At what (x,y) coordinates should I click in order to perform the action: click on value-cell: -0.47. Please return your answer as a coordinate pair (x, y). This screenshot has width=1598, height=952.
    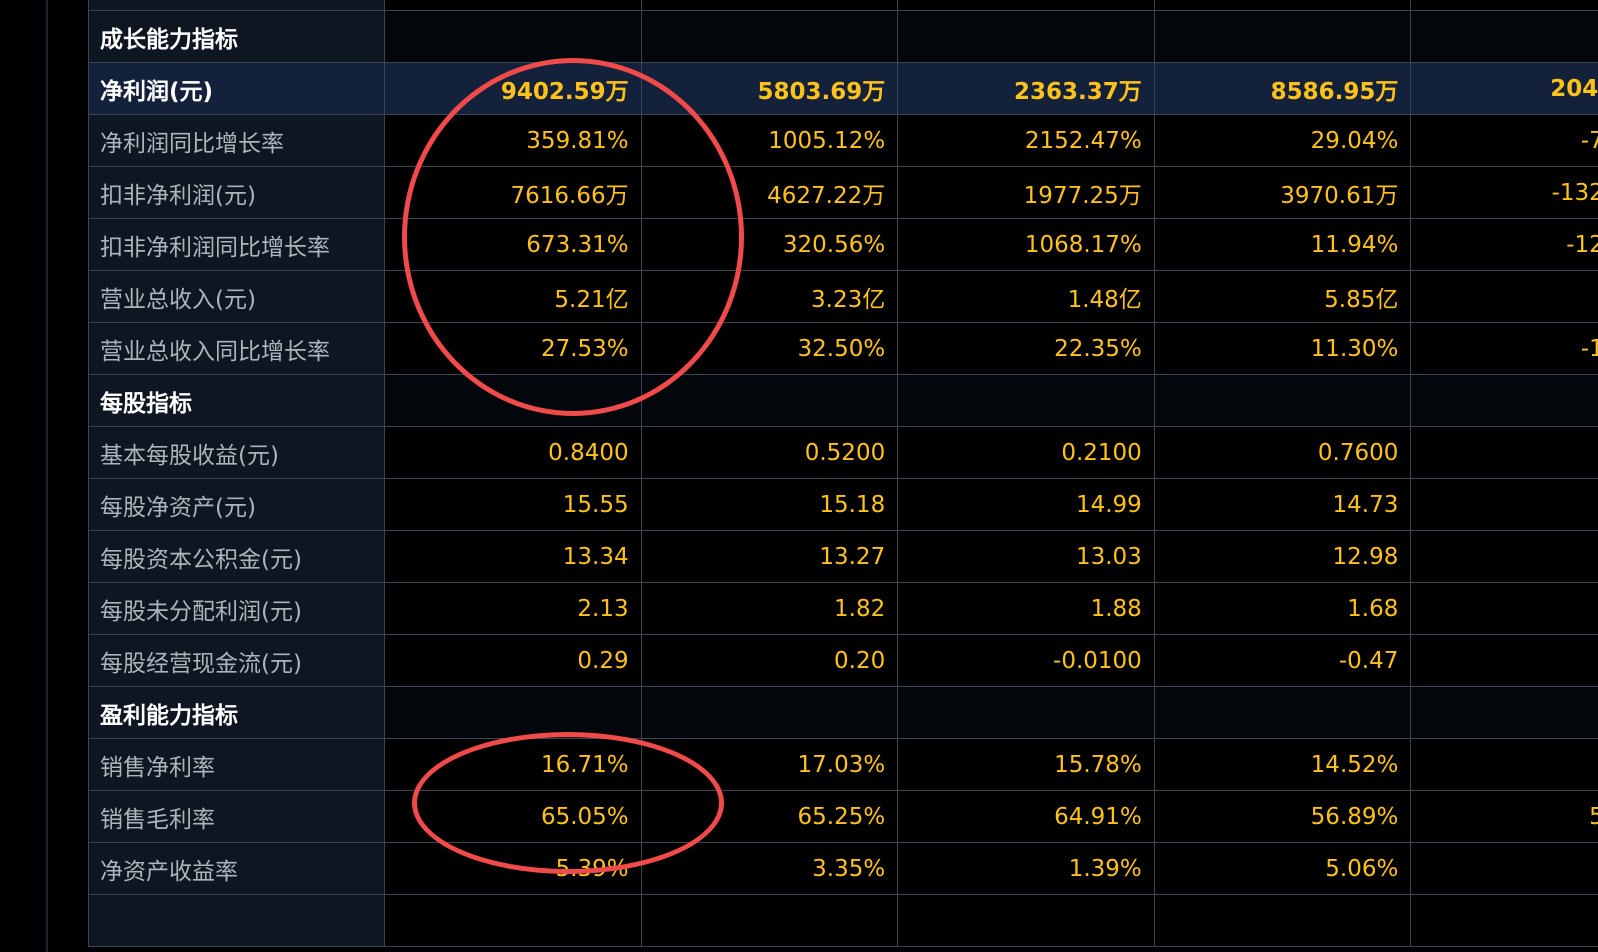
    Looking at the image, I should click on (1282, 660).